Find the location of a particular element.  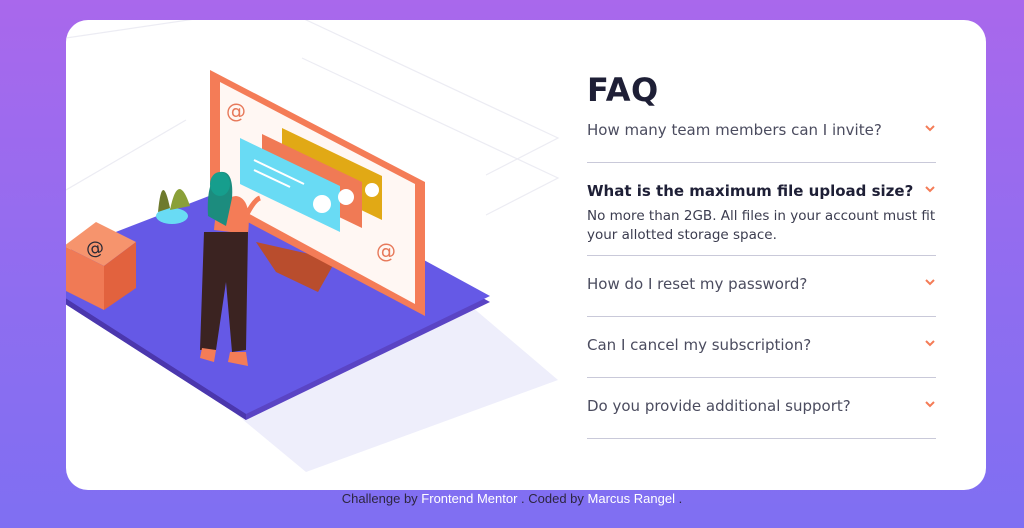

author-link: Marcus Rangel is located at coordinates (631, 498).